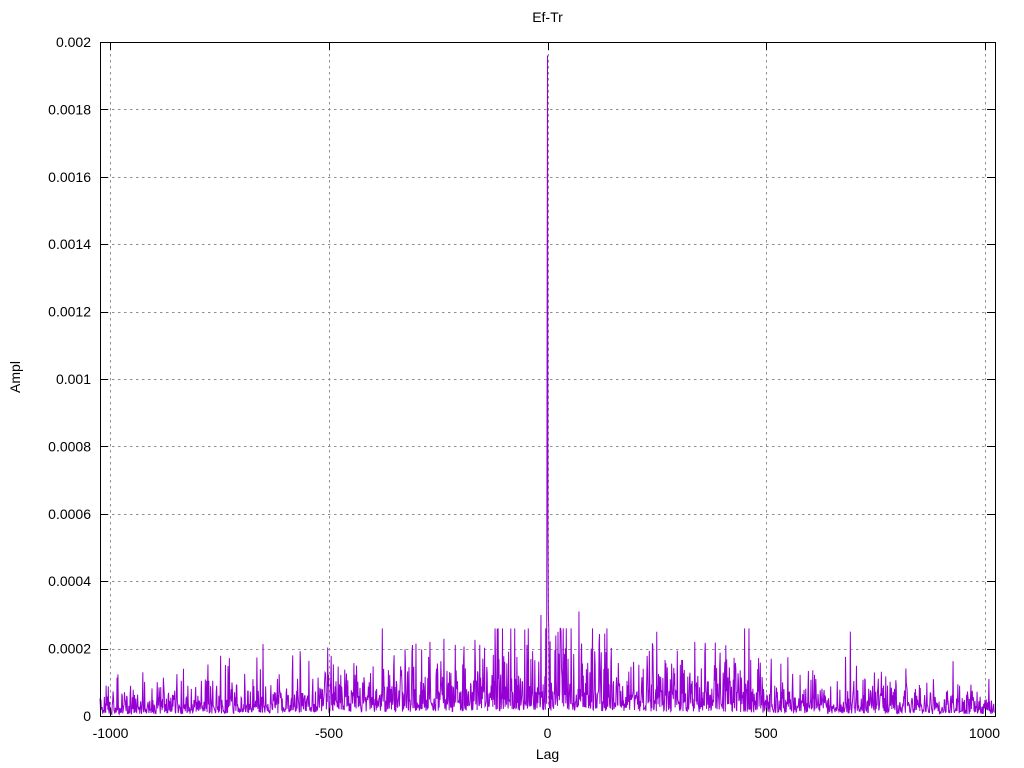 The height and width of the screenshot is (768, 1024). Describe the element at coordinates (69, 177) in the screenshot. I see `y-tick-label: 0.0016` at that location.